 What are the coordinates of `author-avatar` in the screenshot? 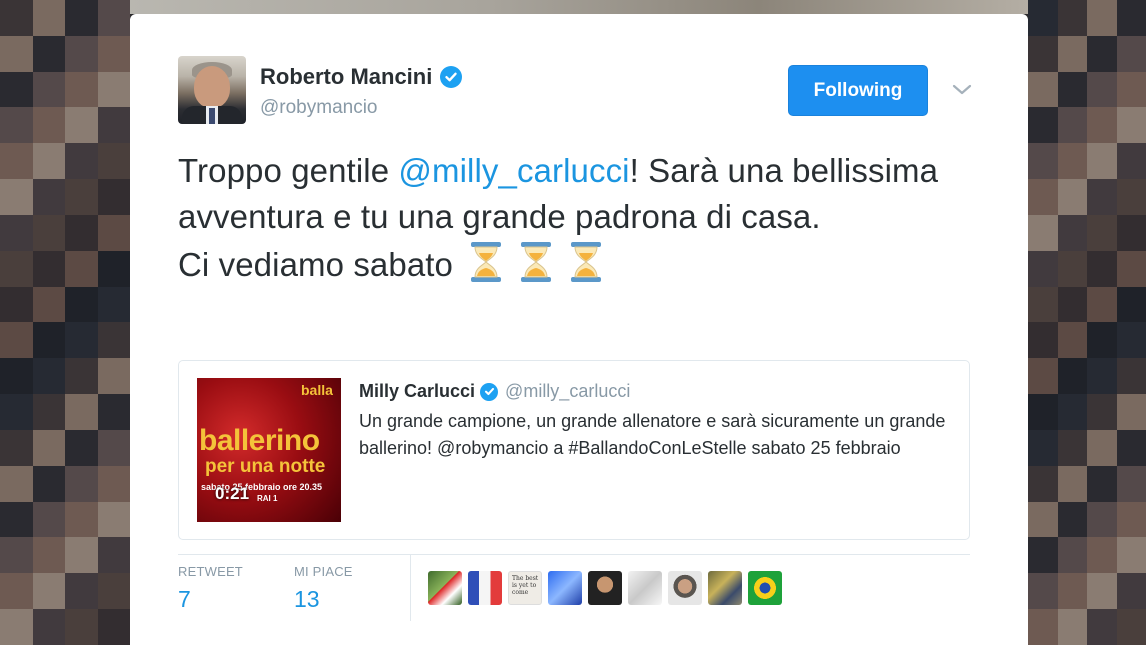 It's located at (212, 90).